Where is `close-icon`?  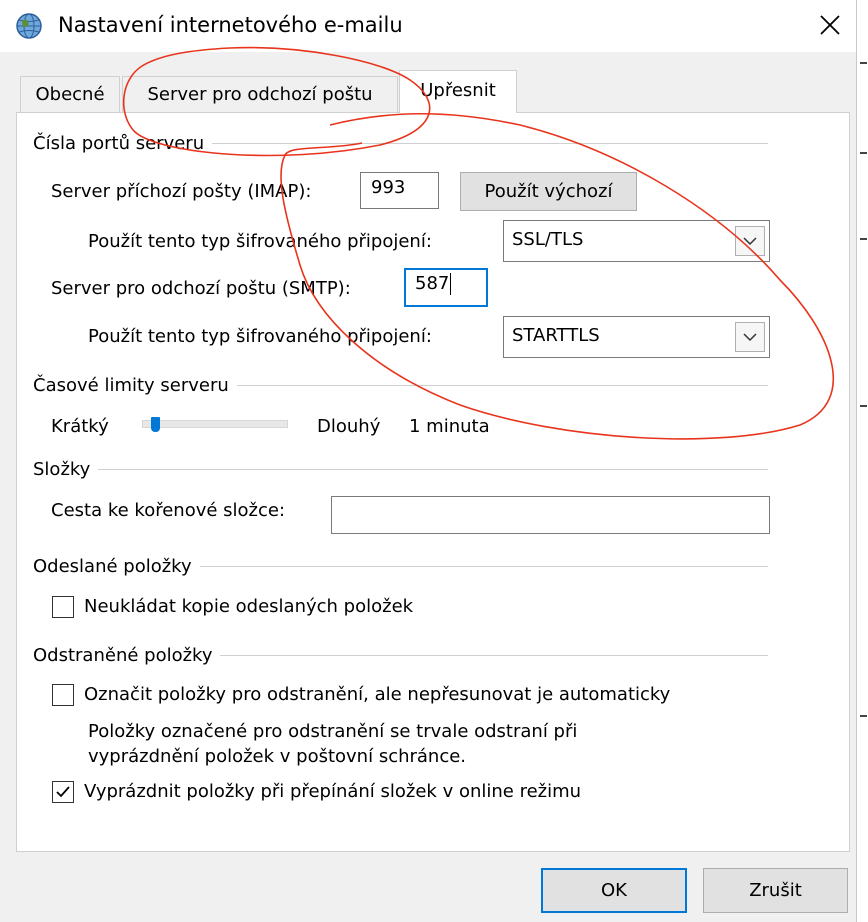 close-icon is located at coordinates (830, 25).